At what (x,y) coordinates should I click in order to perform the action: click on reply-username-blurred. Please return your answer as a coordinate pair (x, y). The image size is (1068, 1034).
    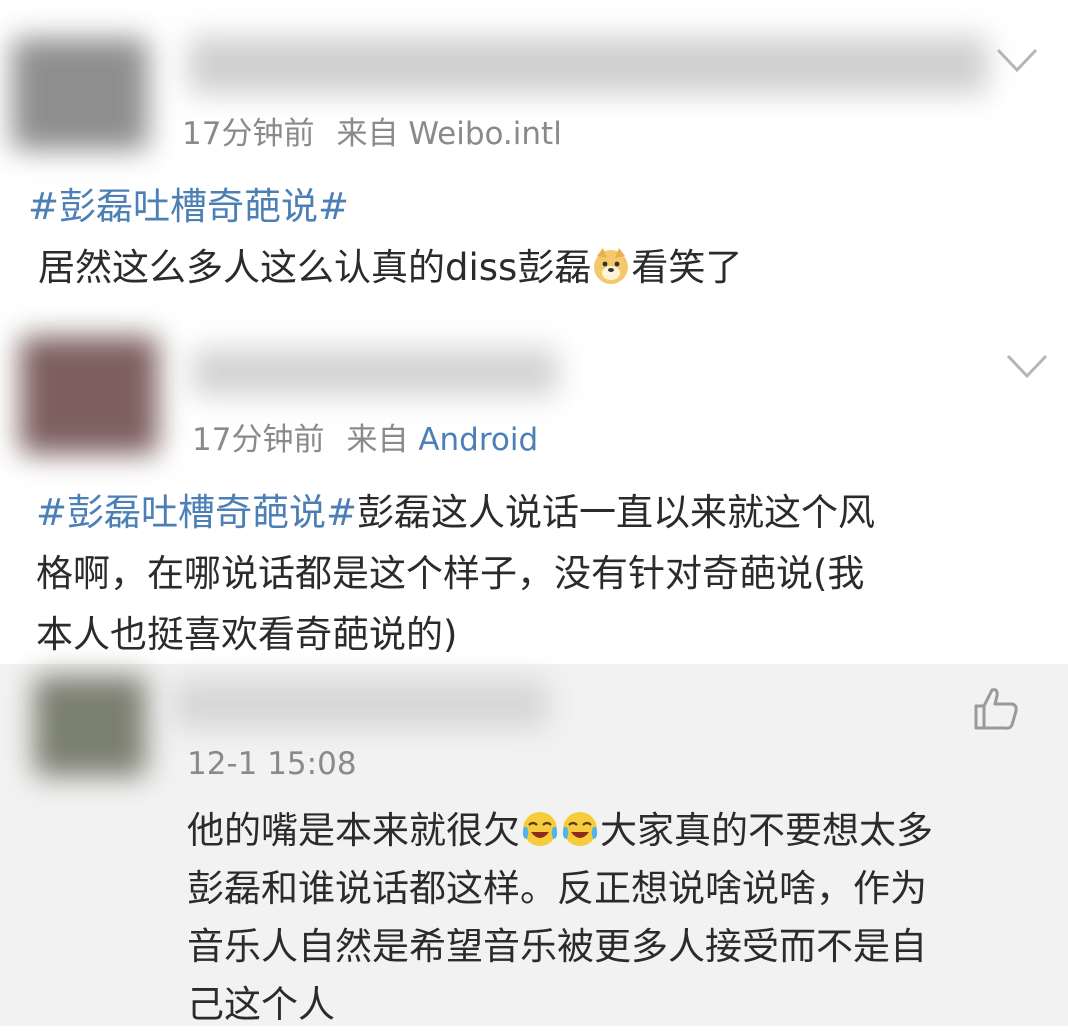
    Looking at the image, I should click on (361, 704).